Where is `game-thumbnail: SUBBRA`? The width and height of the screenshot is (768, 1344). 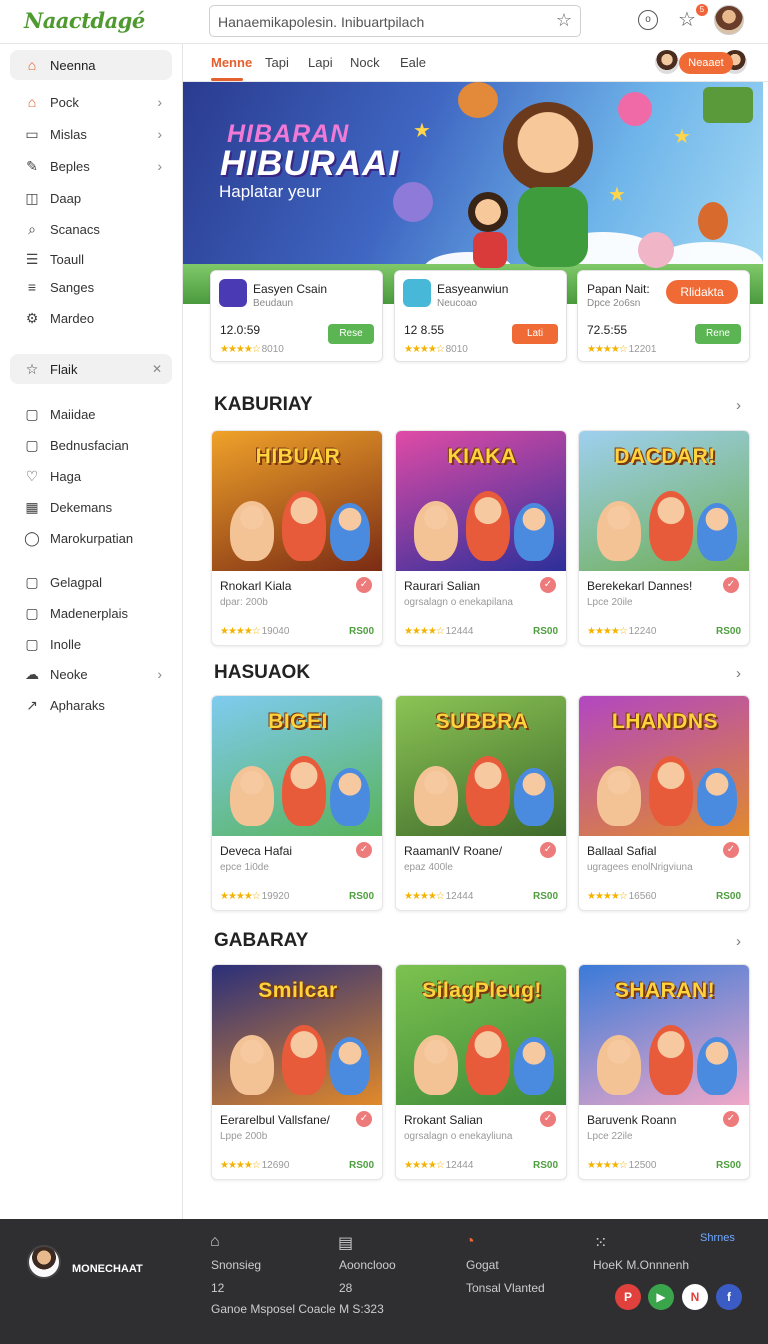
game-thumbnail: SUBBRA is located at coordinates (481, 766).